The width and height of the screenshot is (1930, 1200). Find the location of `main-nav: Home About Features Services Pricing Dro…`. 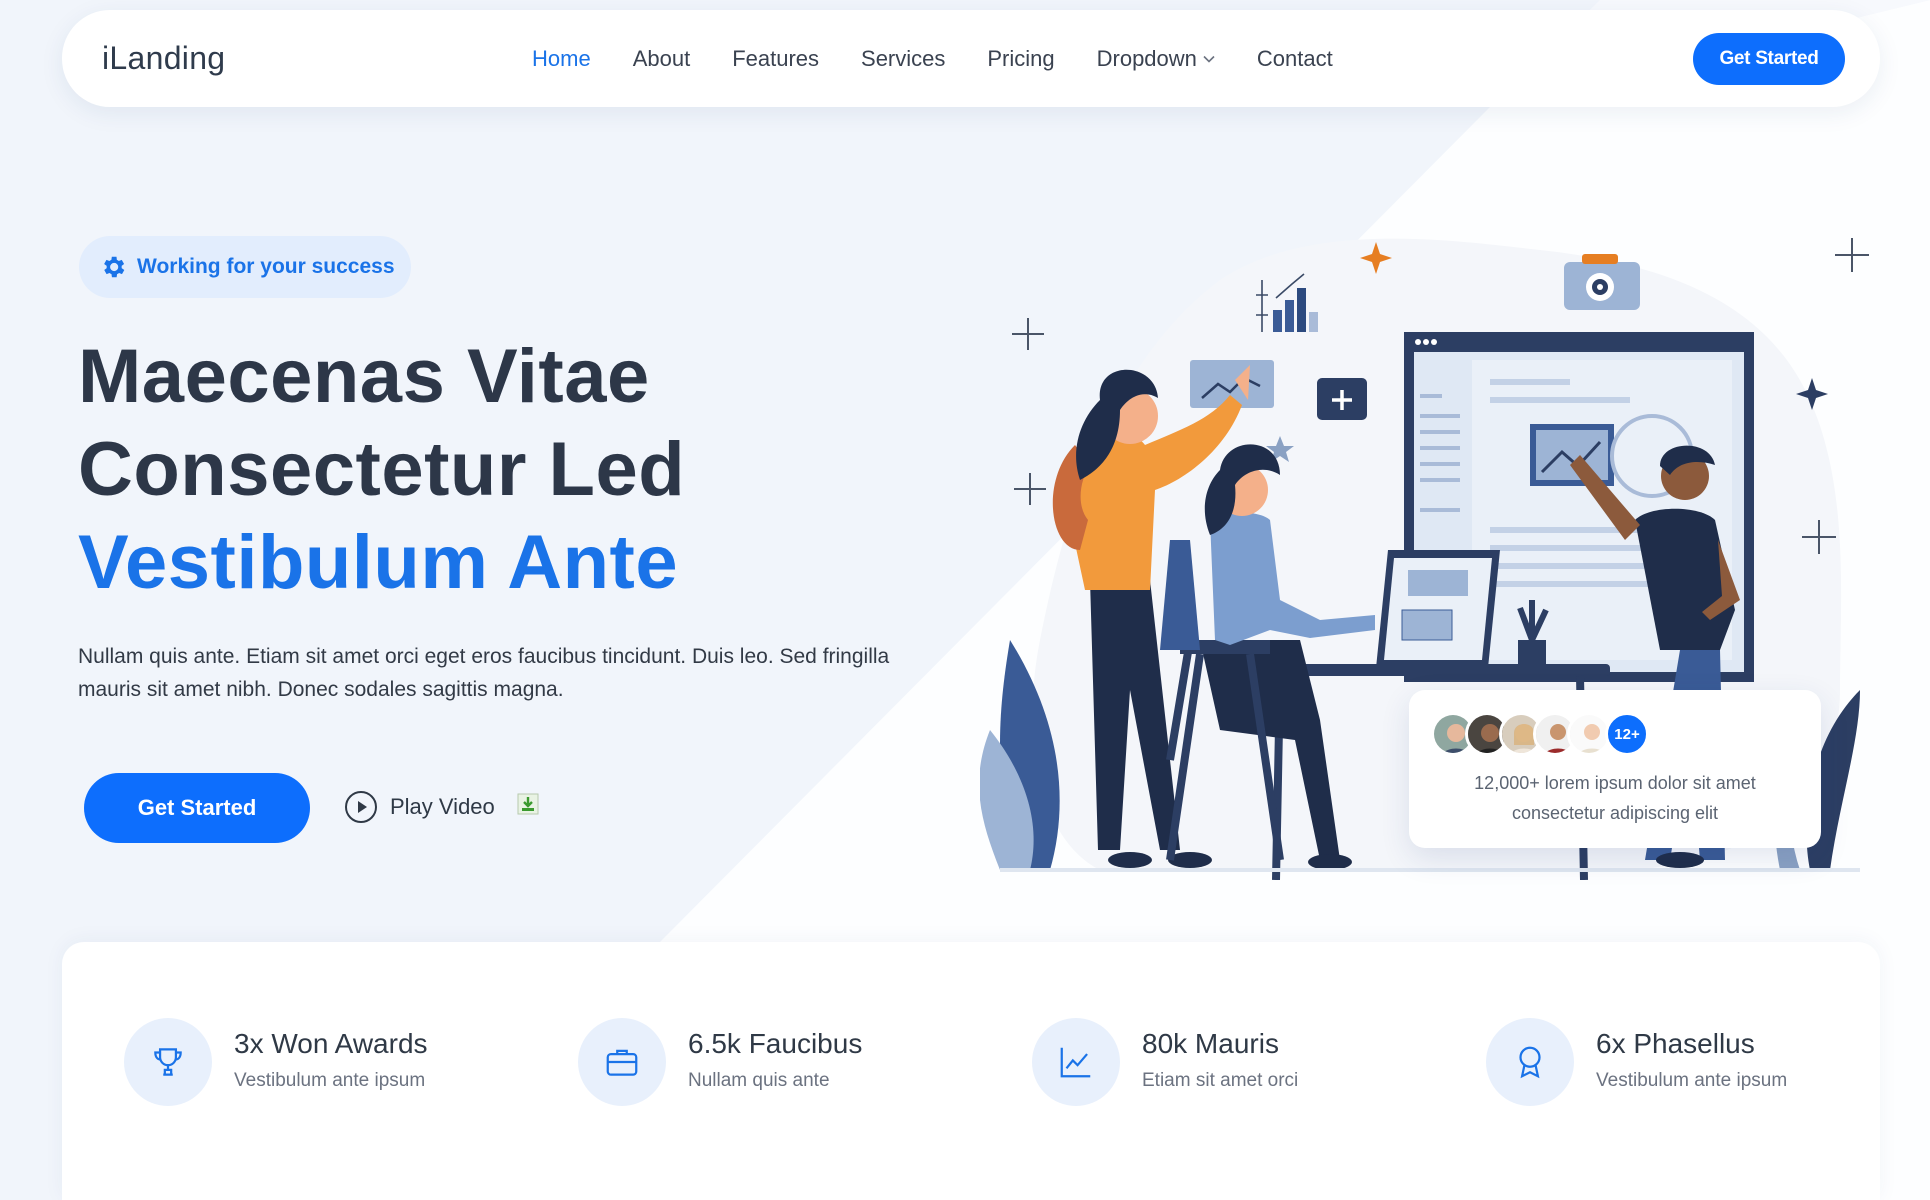

main-nav: Home About Features Services Pricing Dro… is located at coordinates (953, 58).